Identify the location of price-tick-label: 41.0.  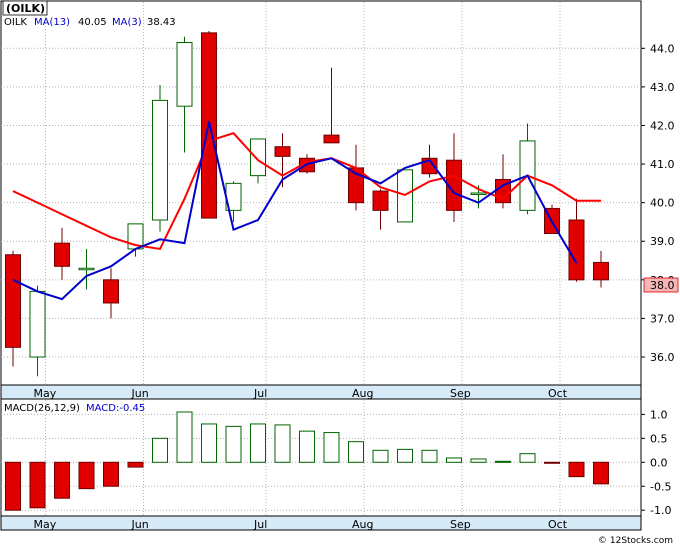
(662, 164).